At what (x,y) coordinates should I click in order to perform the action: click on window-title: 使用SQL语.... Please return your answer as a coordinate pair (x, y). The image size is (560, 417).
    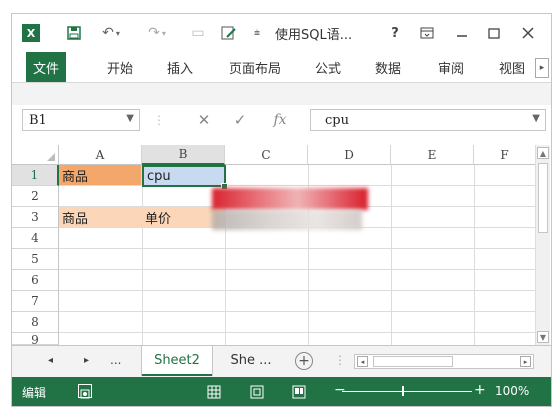
    Looking at the image, I should click on (314, 35).